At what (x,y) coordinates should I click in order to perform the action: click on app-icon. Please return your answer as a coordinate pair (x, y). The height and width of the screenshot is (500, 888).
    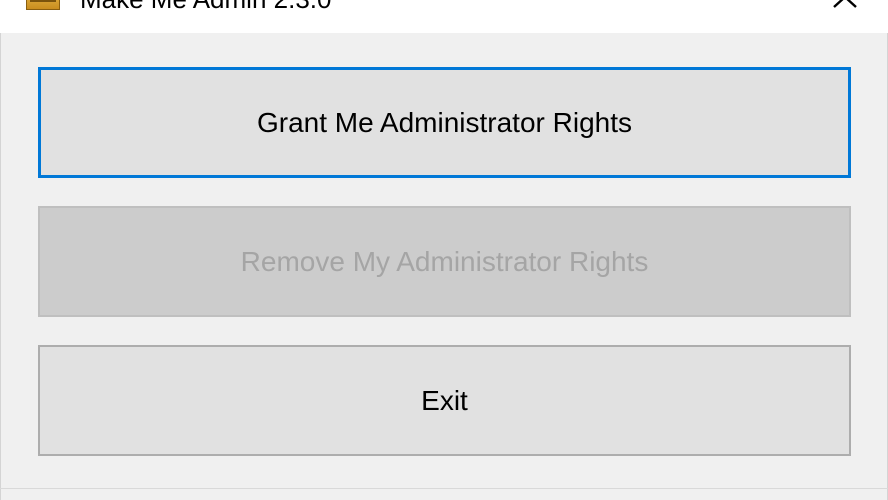
    Looking at the image, I should click on (43, 5).